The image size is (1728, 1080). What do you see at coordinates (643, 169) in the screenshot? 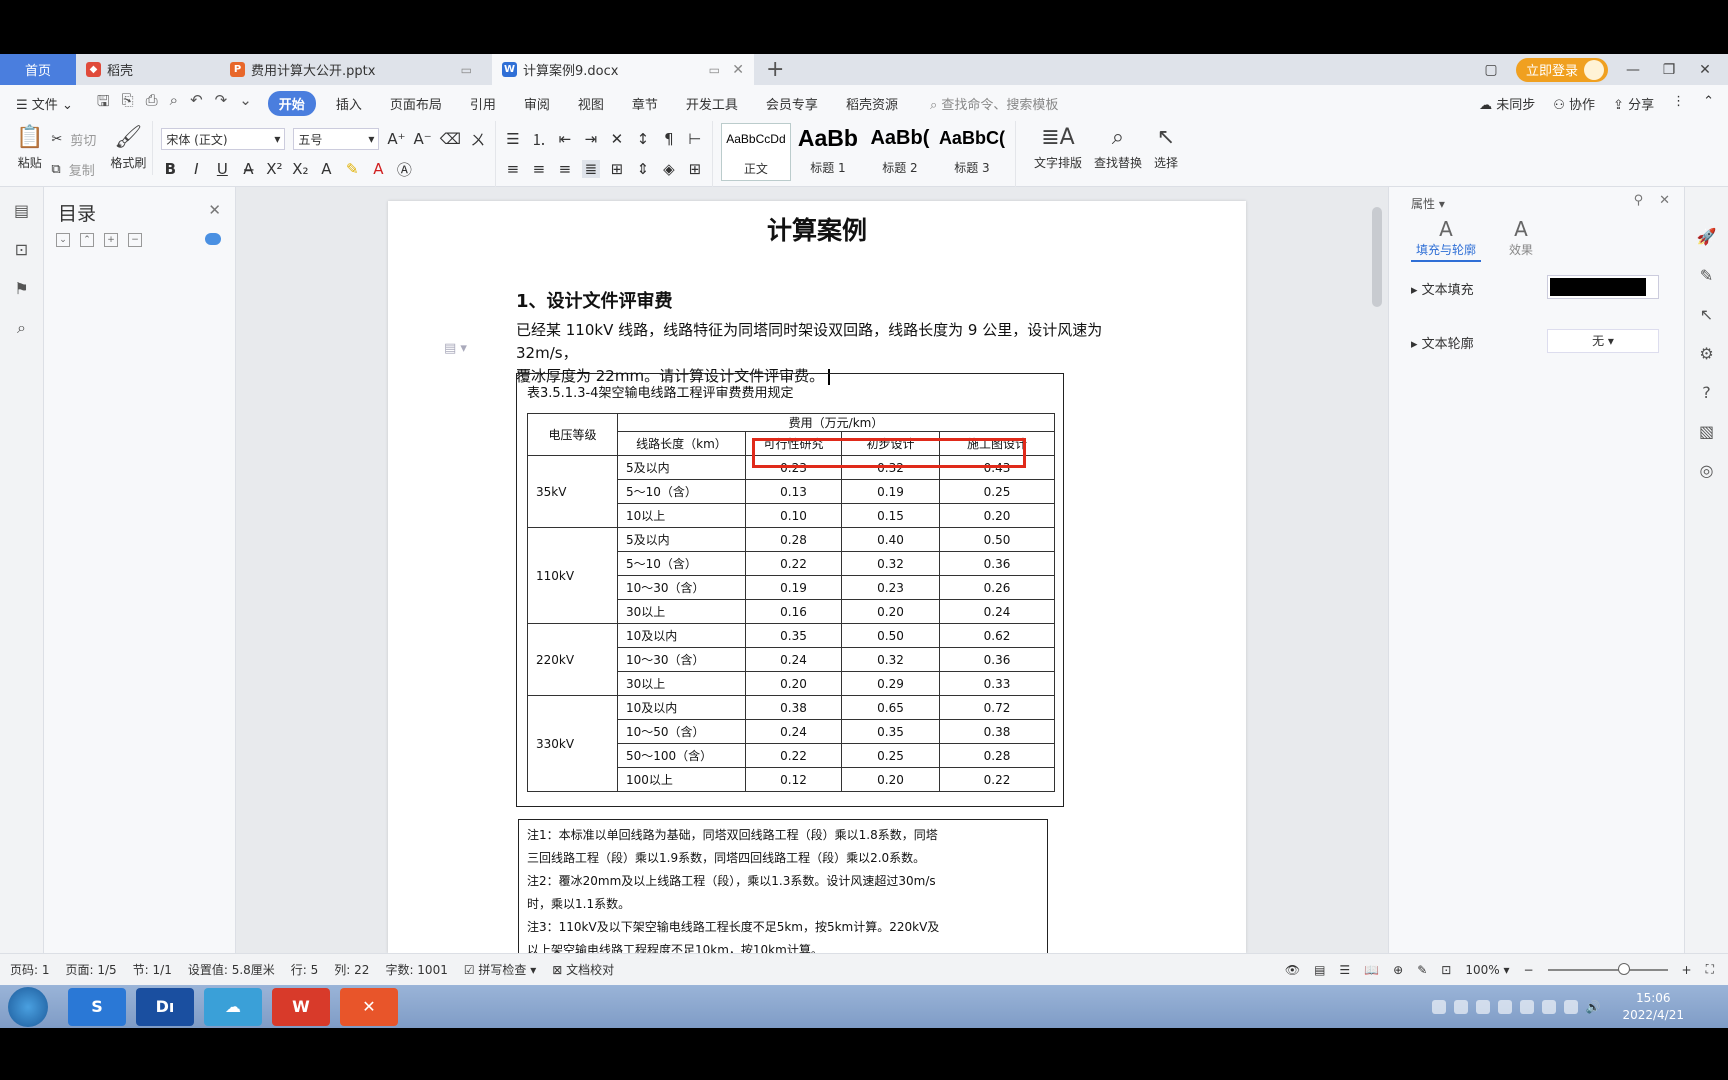
I see `line-spacing-icon: ⇕` at bounding box center [643, 169].